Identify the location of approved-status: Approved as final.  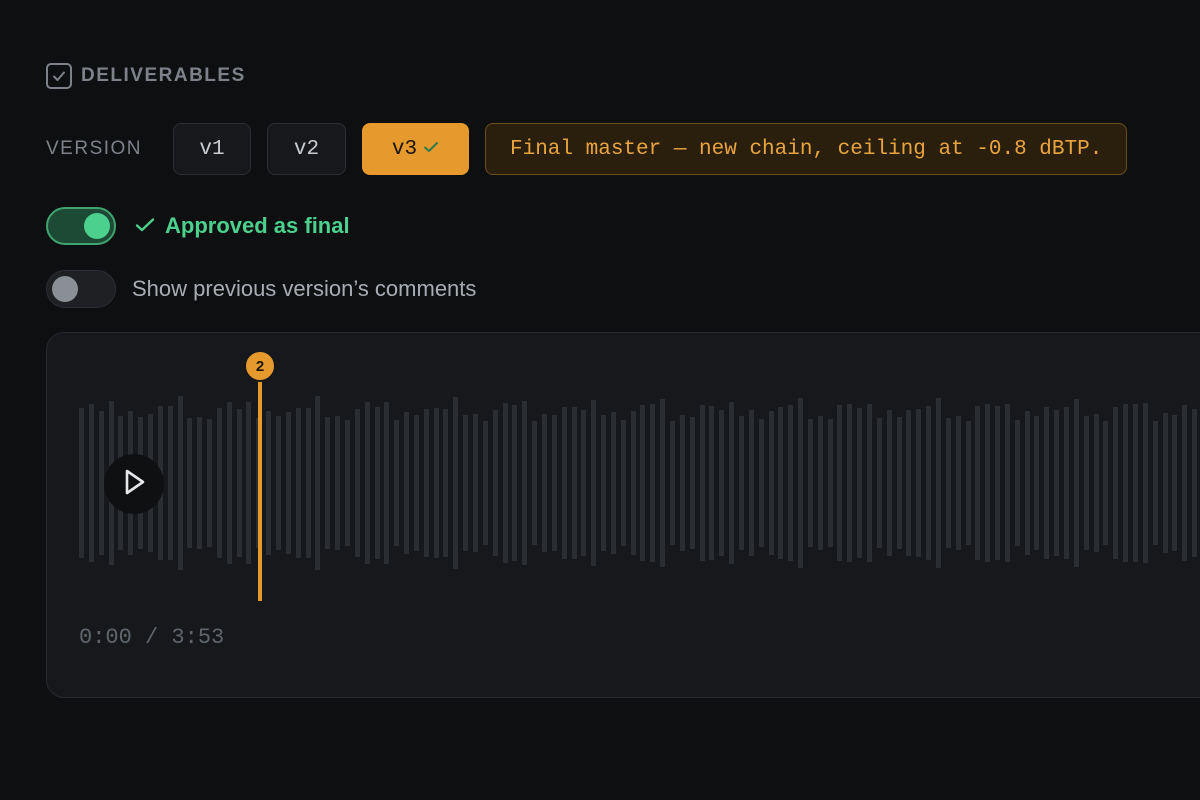
(242, 226).